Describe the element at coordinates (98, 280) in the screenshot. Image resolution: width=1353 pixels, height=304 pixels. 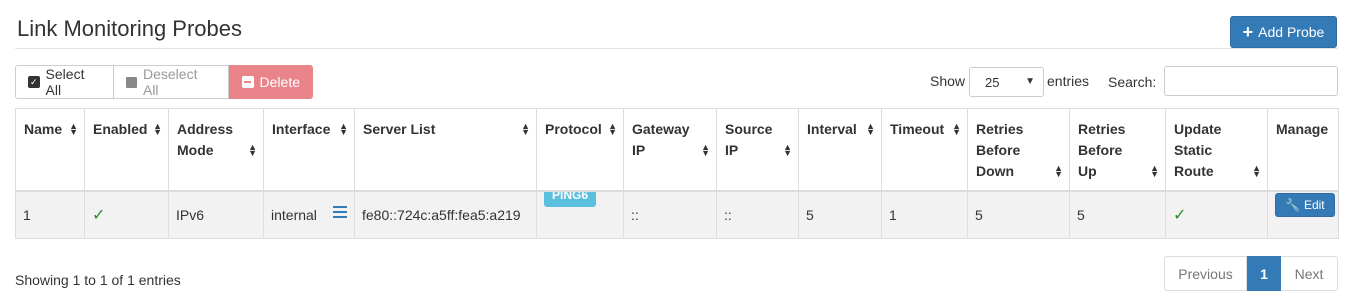
I see `table-info: Showing 1 to 1 of 1 entries` at that location.